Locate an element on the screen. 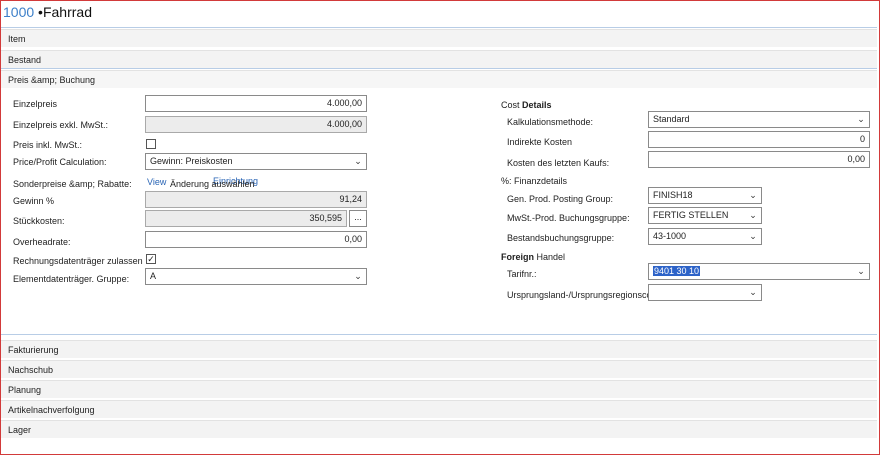 Image resolution: width=880 pixels, height=455 pixels. elementdaten-value: A is located at coordinates (153, 276).